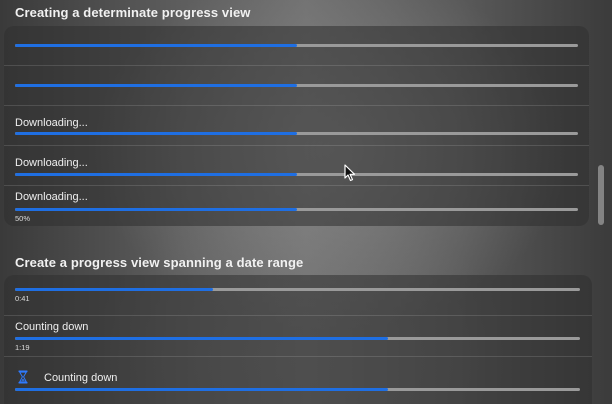 The image size is (612, 404). What do you see at coordinates (296, 206) in the screenshot?
I see `progress-row: Downloading... 50%` at bounding box center [296, 206].